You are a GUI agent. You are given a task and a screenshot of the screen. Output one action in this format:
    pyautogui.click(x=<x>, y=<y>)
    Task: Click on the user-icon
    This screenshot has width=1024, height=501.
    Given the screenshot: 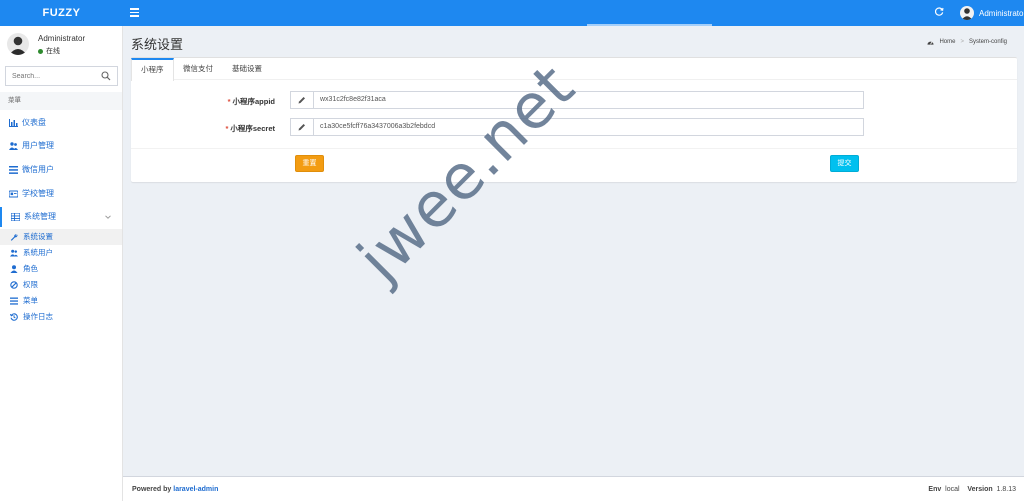 What is the action you would take?
    pyautogui.click(x=14, y=269)
    